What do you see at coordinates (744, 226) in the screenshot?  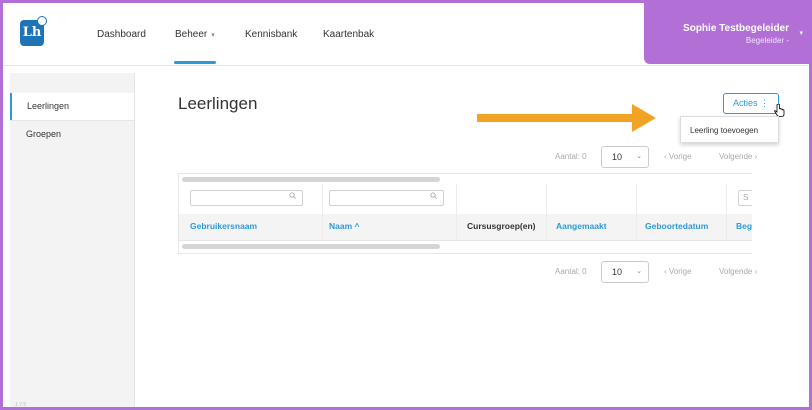 I see `column-header-begeleider: Beg` at bounding box center [744, 226].